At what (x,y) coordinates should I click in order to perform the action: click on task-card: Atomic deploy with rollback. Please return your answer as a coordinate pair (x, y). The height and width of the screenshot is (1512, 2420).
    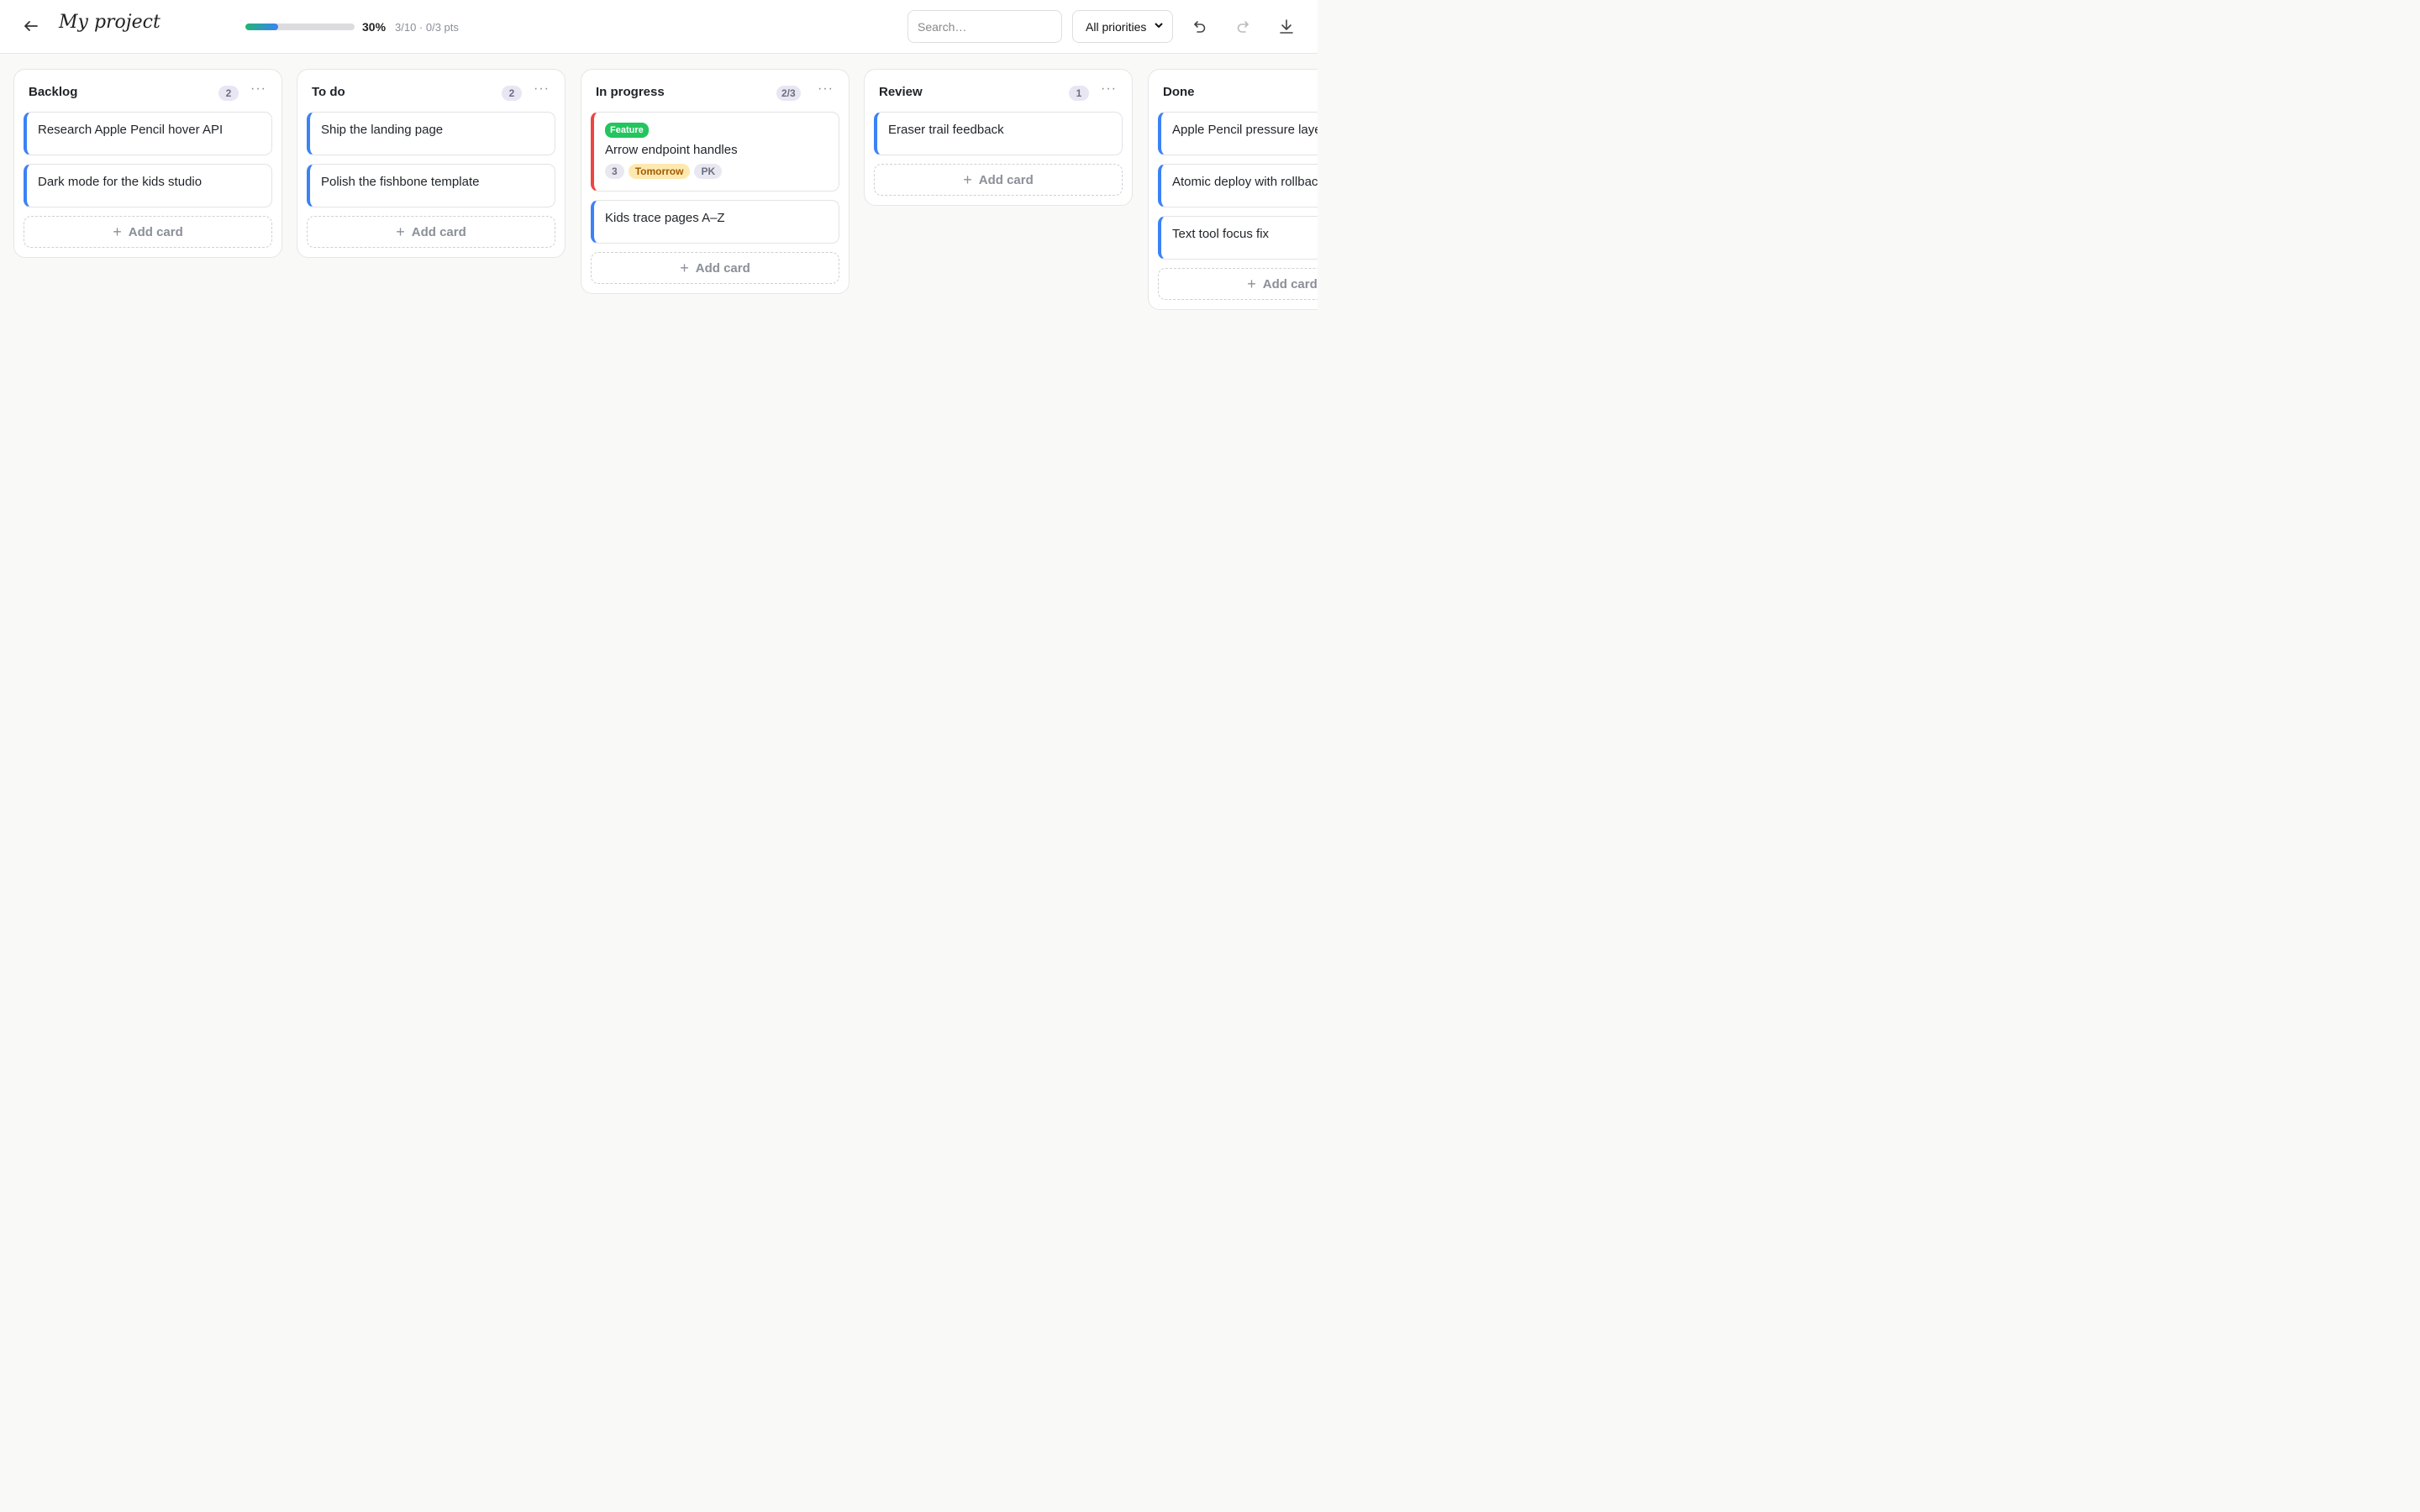
    Looking at the image, I should click on (1238, 185).